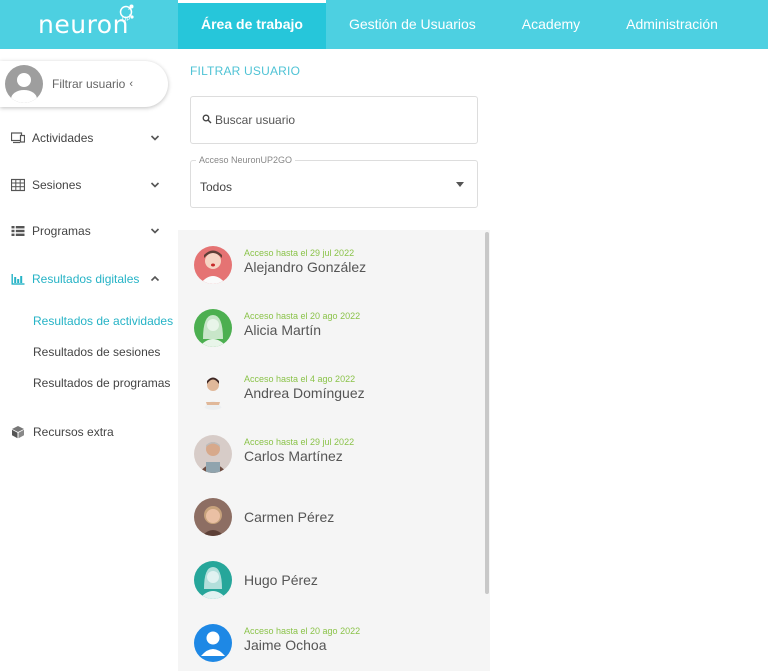  Describe the element at coordinates (487, 413) in the screenshot. I see `scrollbar-thumb` at that location.